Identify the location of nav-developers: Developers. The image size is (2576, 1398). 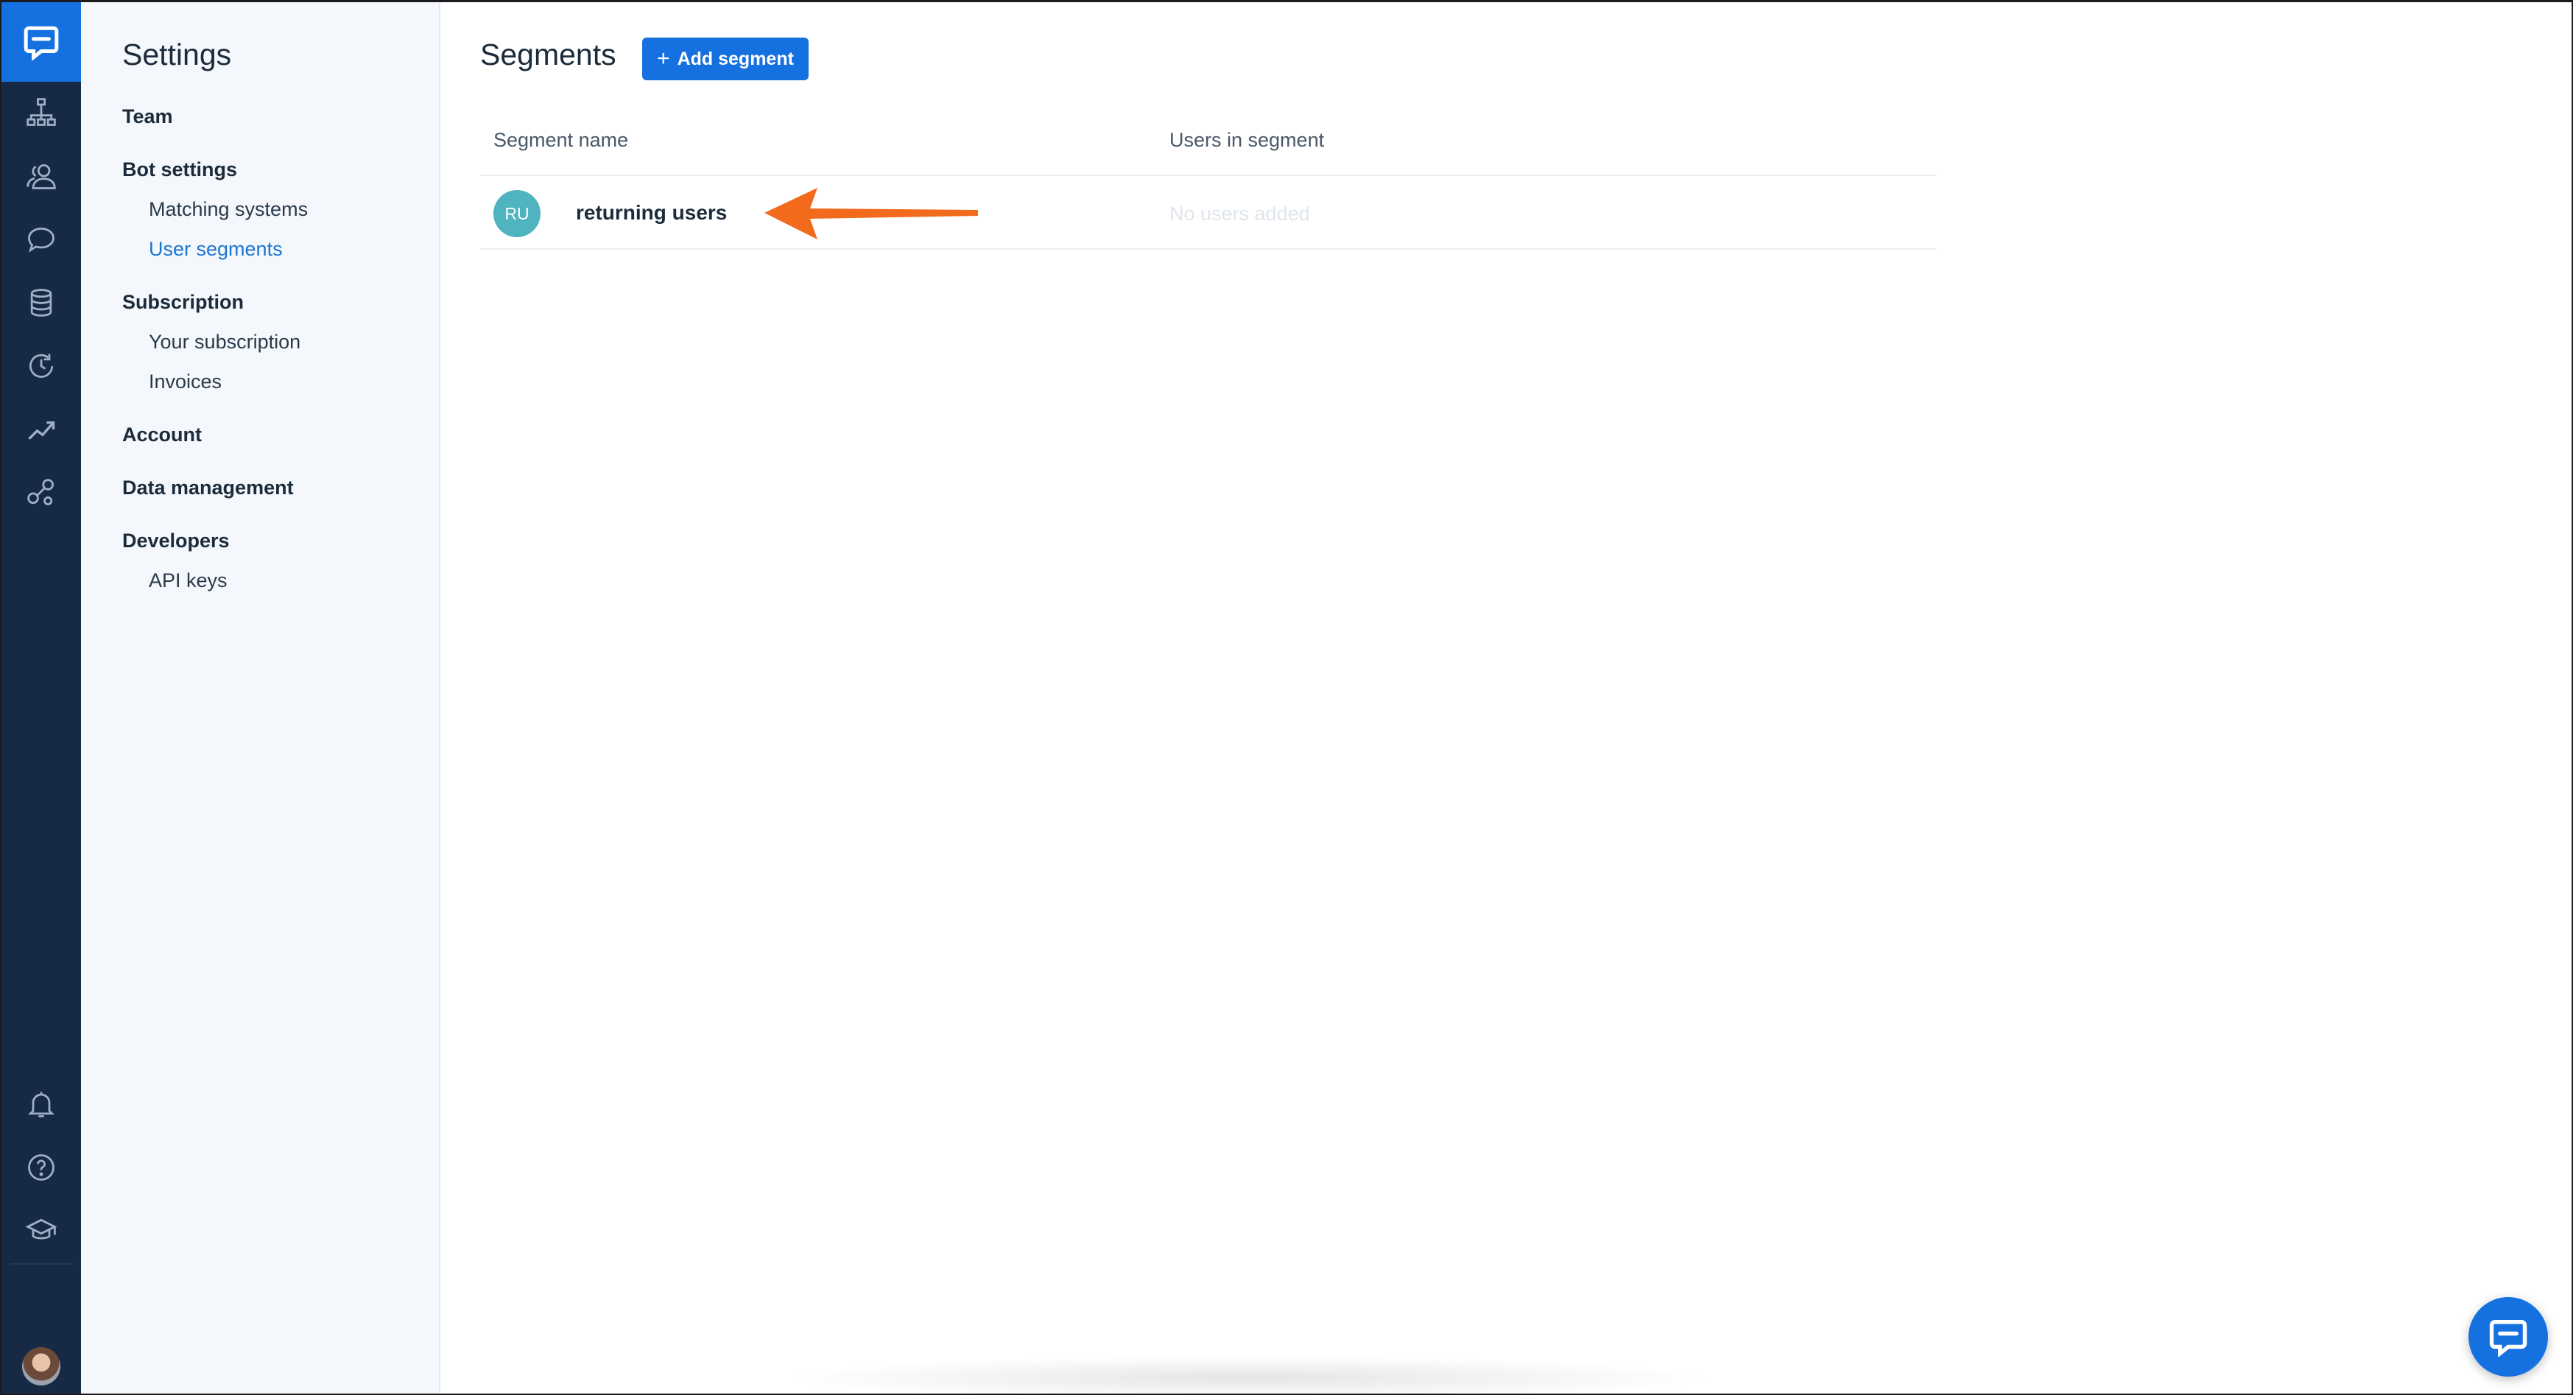
(176, 541).